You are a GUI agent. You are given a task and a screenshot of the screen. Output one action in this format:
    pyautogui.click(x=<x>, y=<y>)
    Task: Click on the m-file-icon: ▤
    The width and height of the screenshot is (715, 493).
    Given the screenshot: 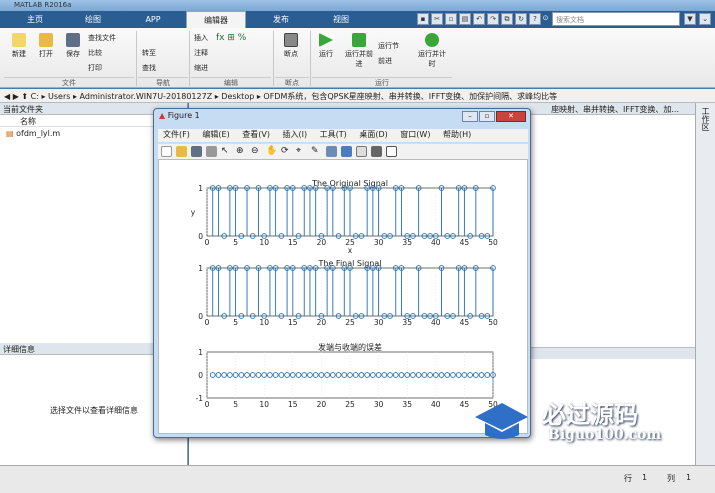 What is the action you would take?
    pyautogui.click(x=10, y=133)
    